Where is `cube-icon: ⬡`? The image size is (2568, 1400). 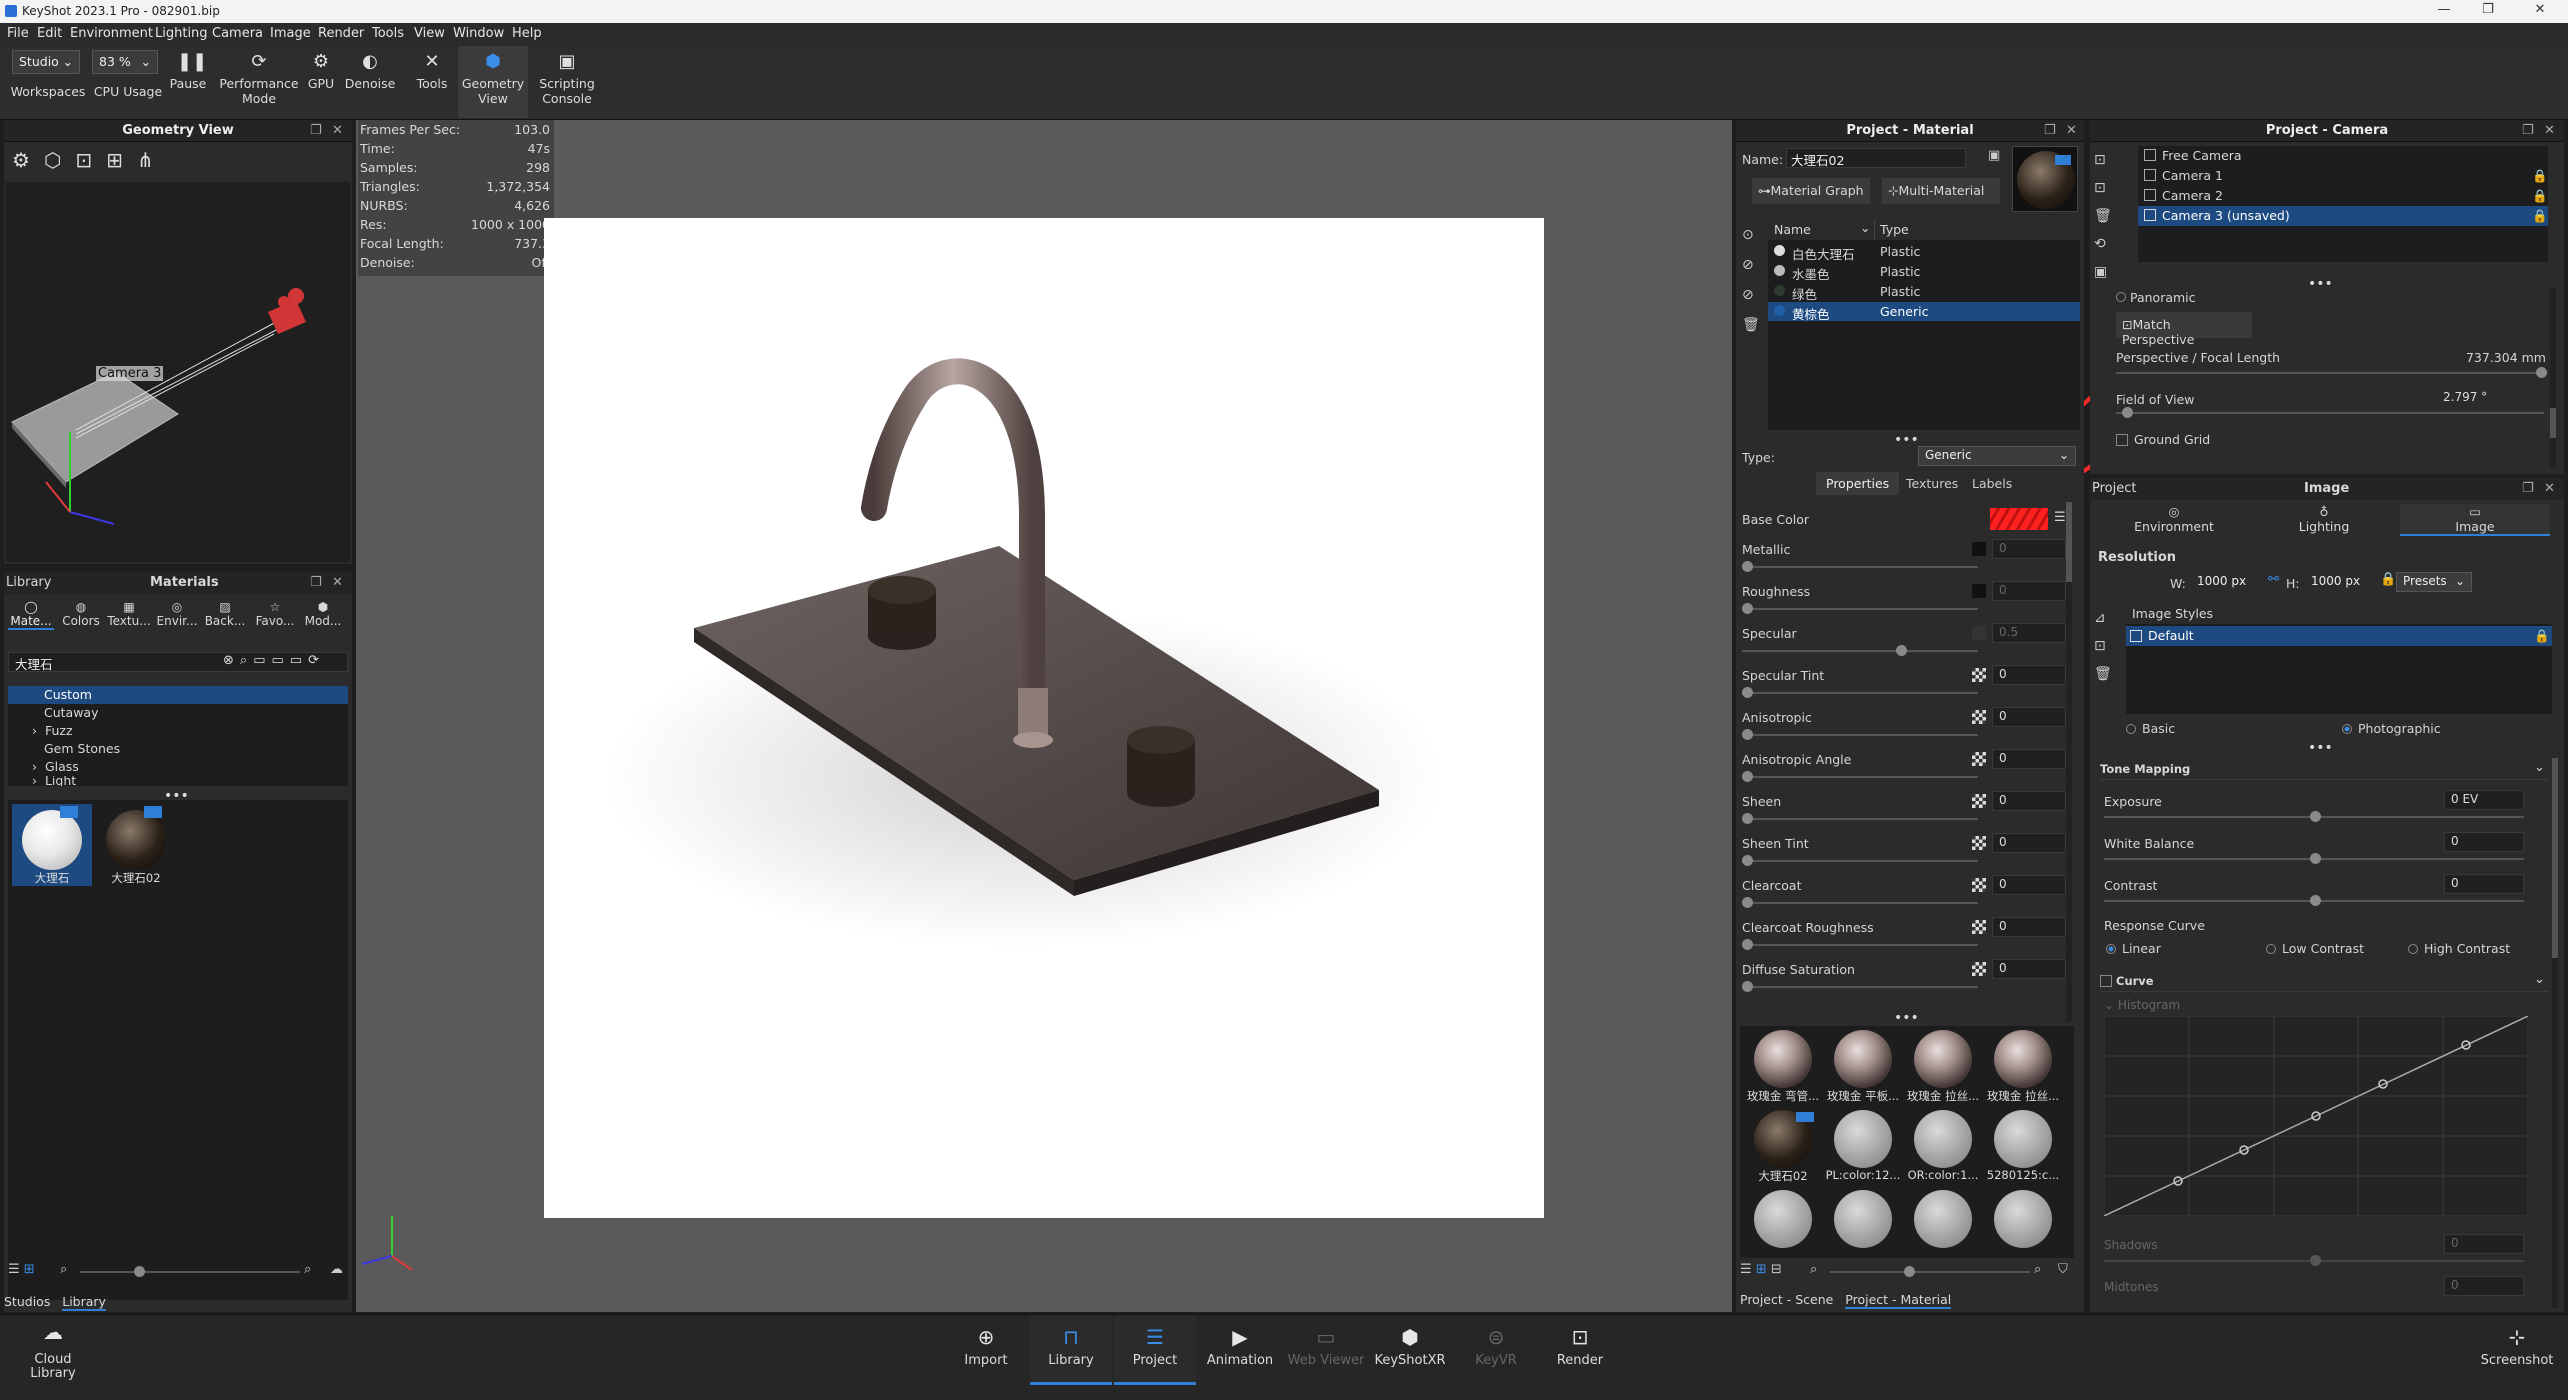
cube-icon: ⬡ is located at coordinates (59, 160).